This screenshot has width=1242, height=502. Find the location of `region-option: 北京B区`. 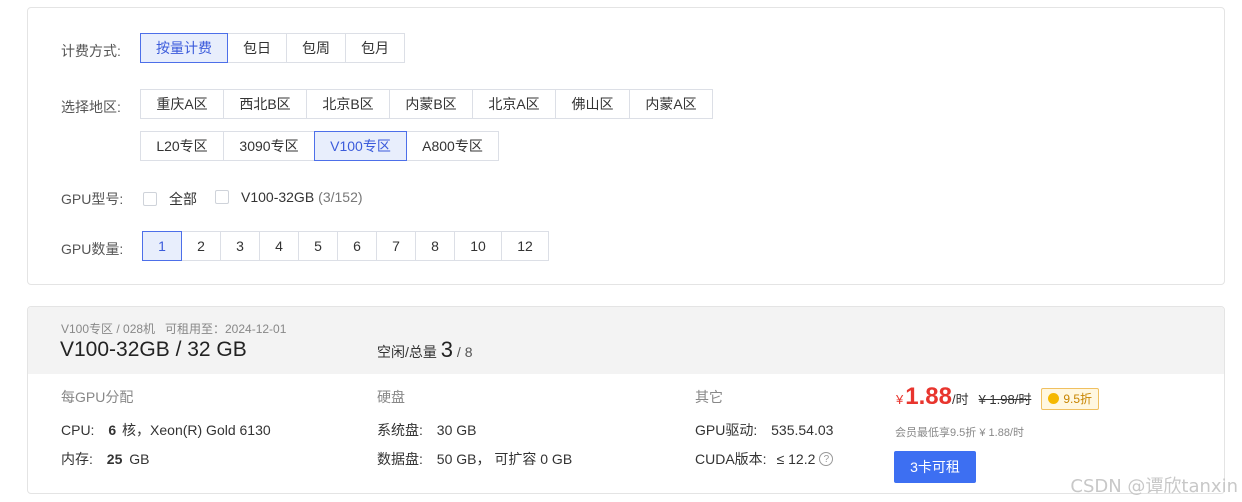

region-option: 北京B区 is located at coordinates (348, 104).